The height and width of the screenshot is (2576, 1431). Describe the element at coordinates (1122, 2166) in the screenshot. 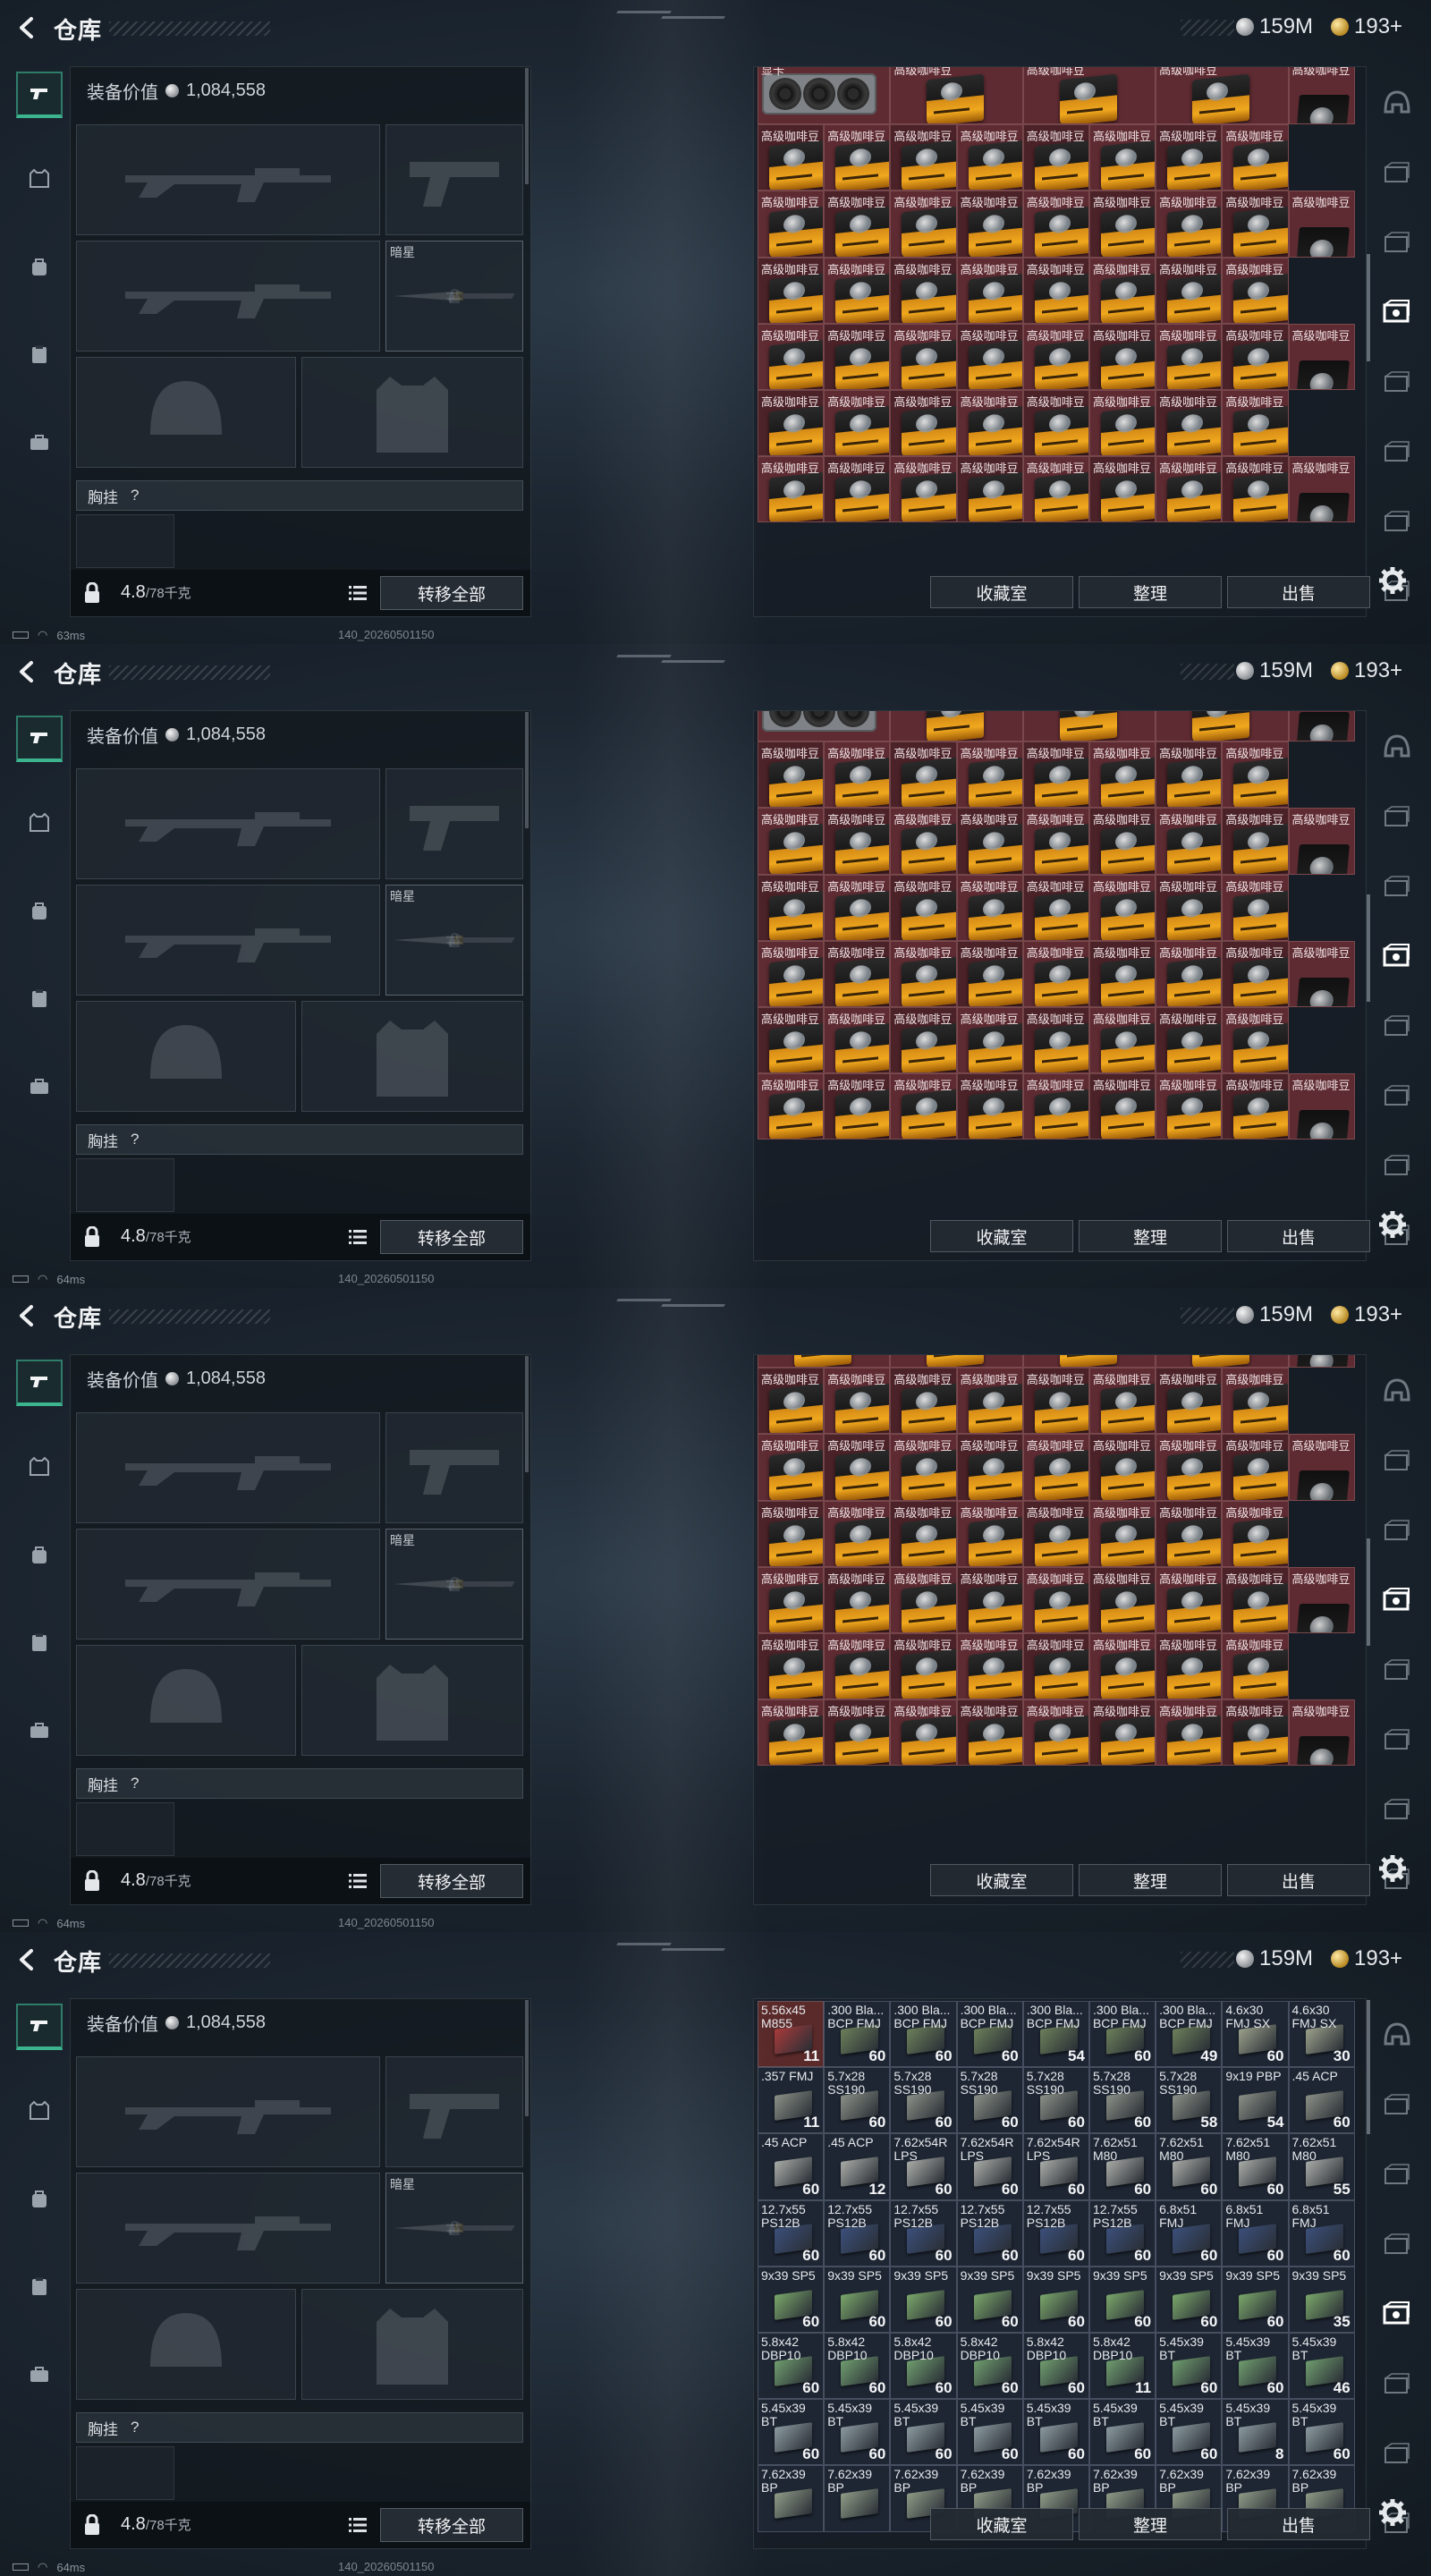

I see `storage-item-ammo: 7.62x51 M80 60` at that location.